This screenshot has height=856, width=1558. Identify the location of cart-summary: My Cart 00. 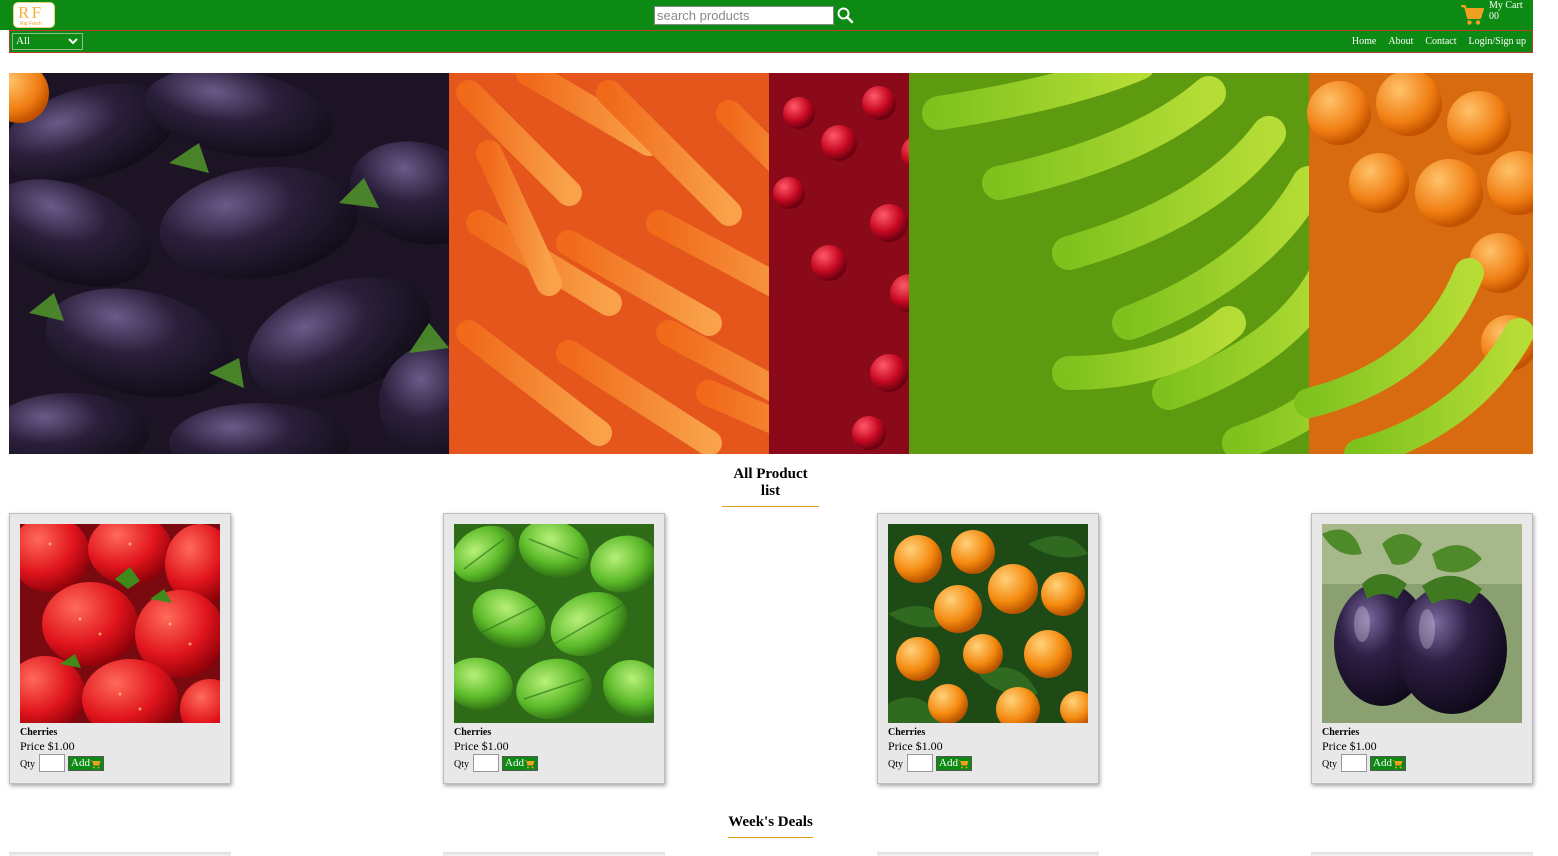
(1506, 11).